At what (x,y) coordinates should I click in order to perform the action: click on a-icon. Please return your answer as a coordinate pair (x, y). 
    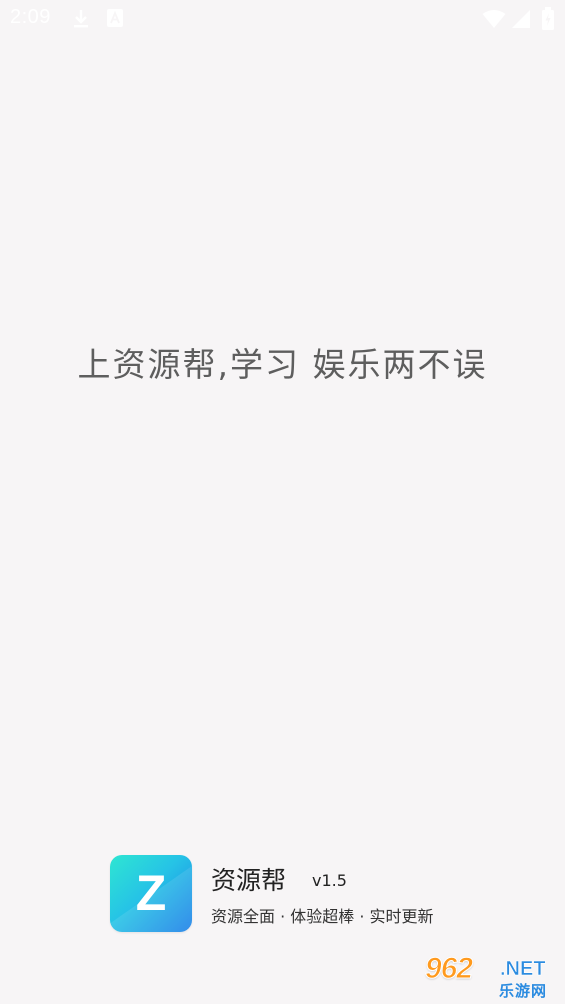
    Looking at the image, I should click on (115, 20).